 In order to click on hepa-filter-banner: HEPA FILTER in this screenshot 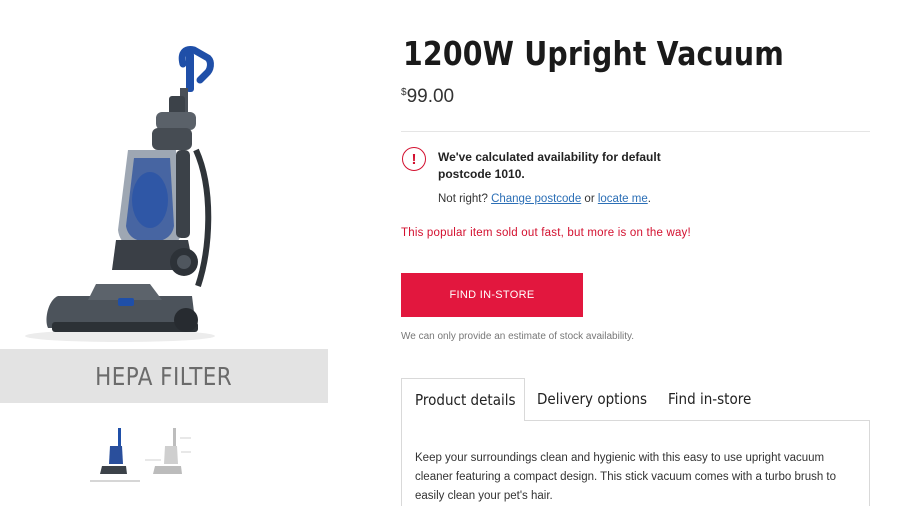, I will do `click(164, 376)`.